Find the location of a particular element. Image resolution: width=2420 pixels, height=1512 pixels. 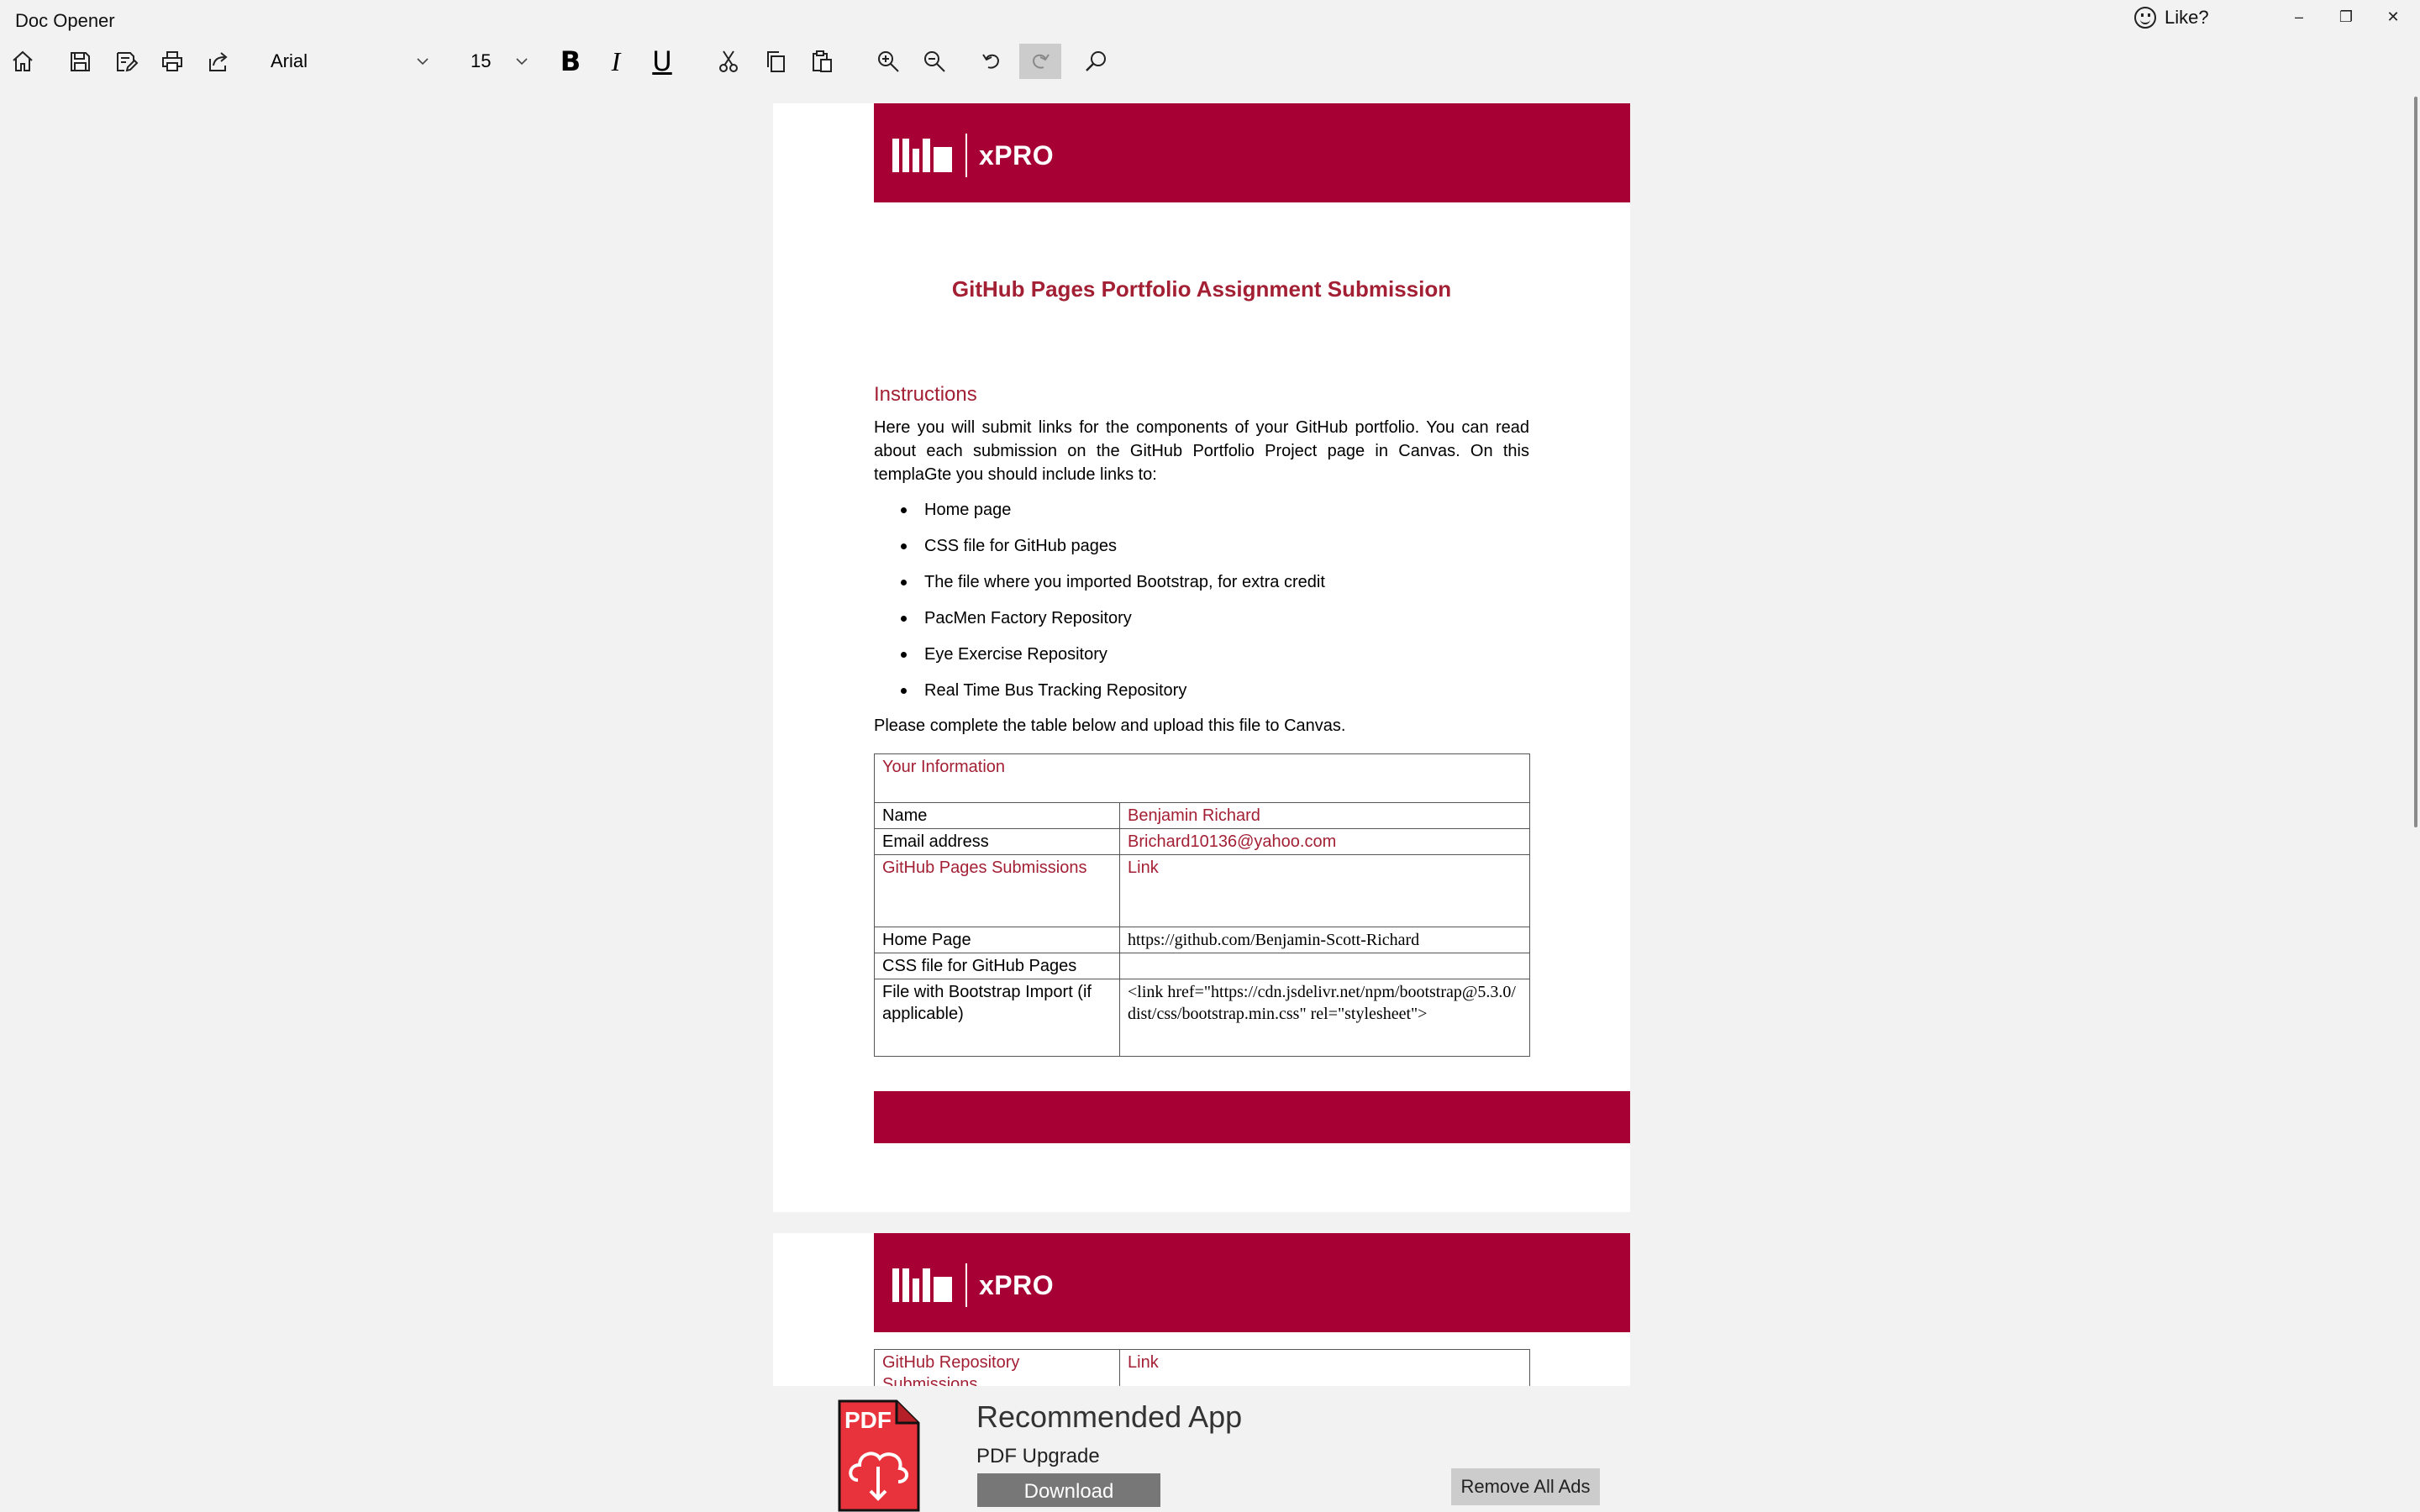

table-header: Your Information is located at coordinates (1202, 778).